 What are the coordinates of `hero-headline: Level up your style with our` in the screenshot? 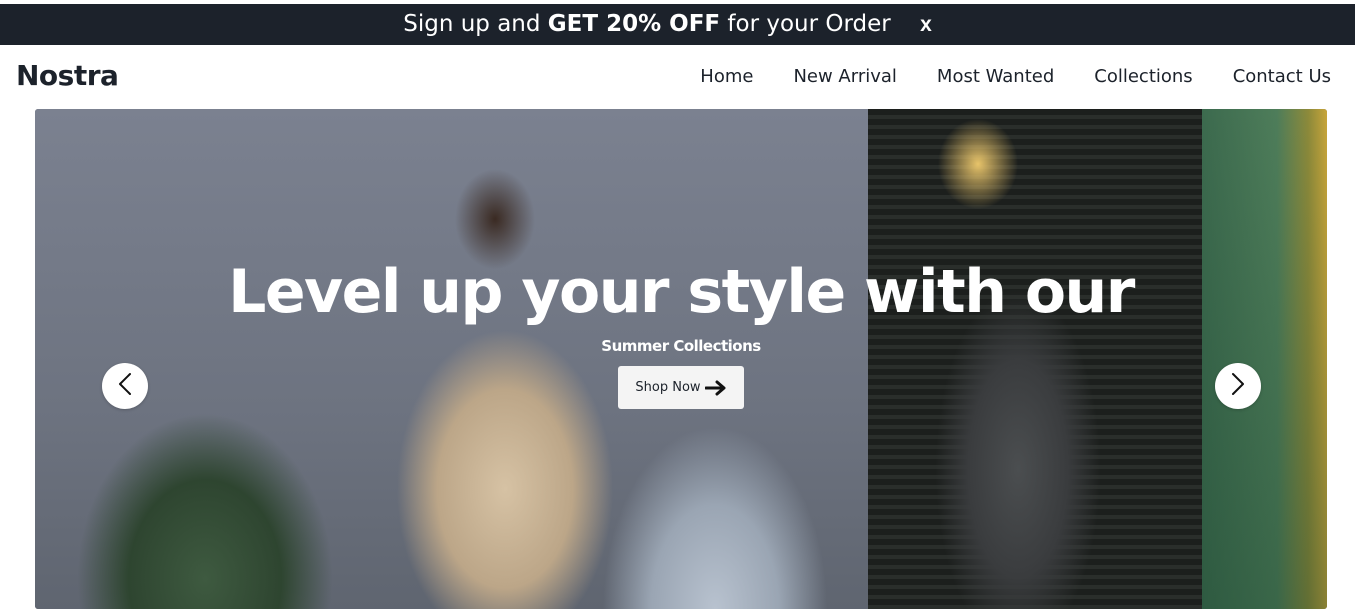 It's located at (681, 292).